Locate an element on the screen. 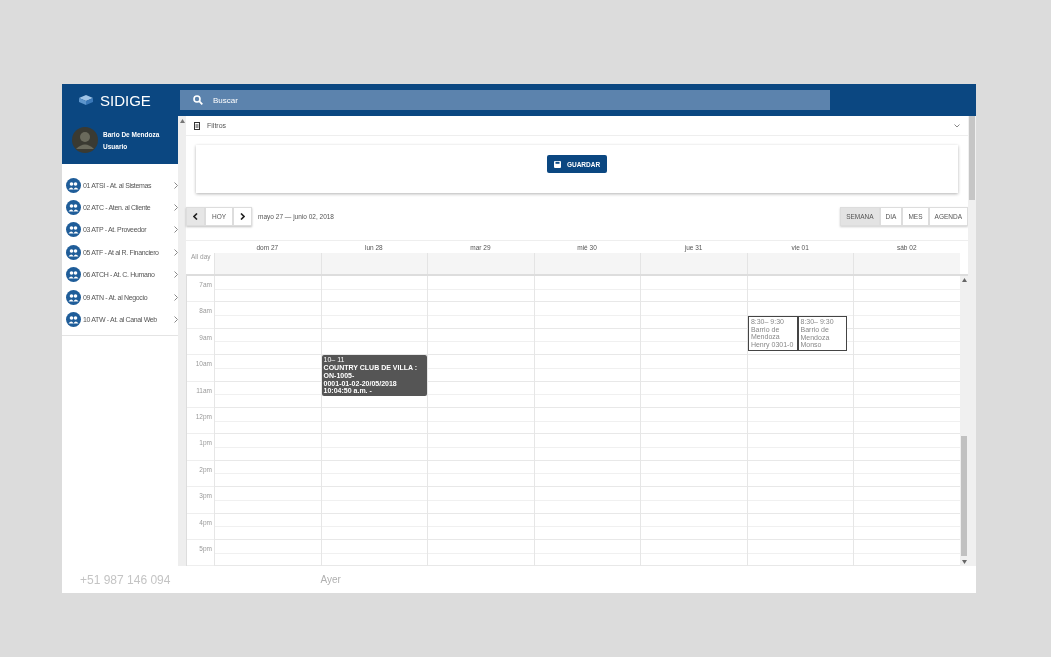  chevron-left-icon is located at coordinates (195, 216).